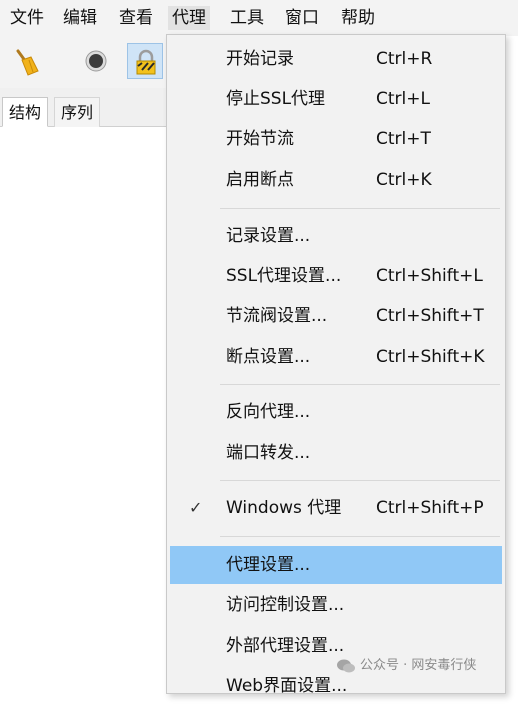 The width and height of the screenshot is (518, 704). I want to click on menu-item-ssl-proxying-settings: SSL代理设置... Ctrl+Shift+L, so click(336, 276).